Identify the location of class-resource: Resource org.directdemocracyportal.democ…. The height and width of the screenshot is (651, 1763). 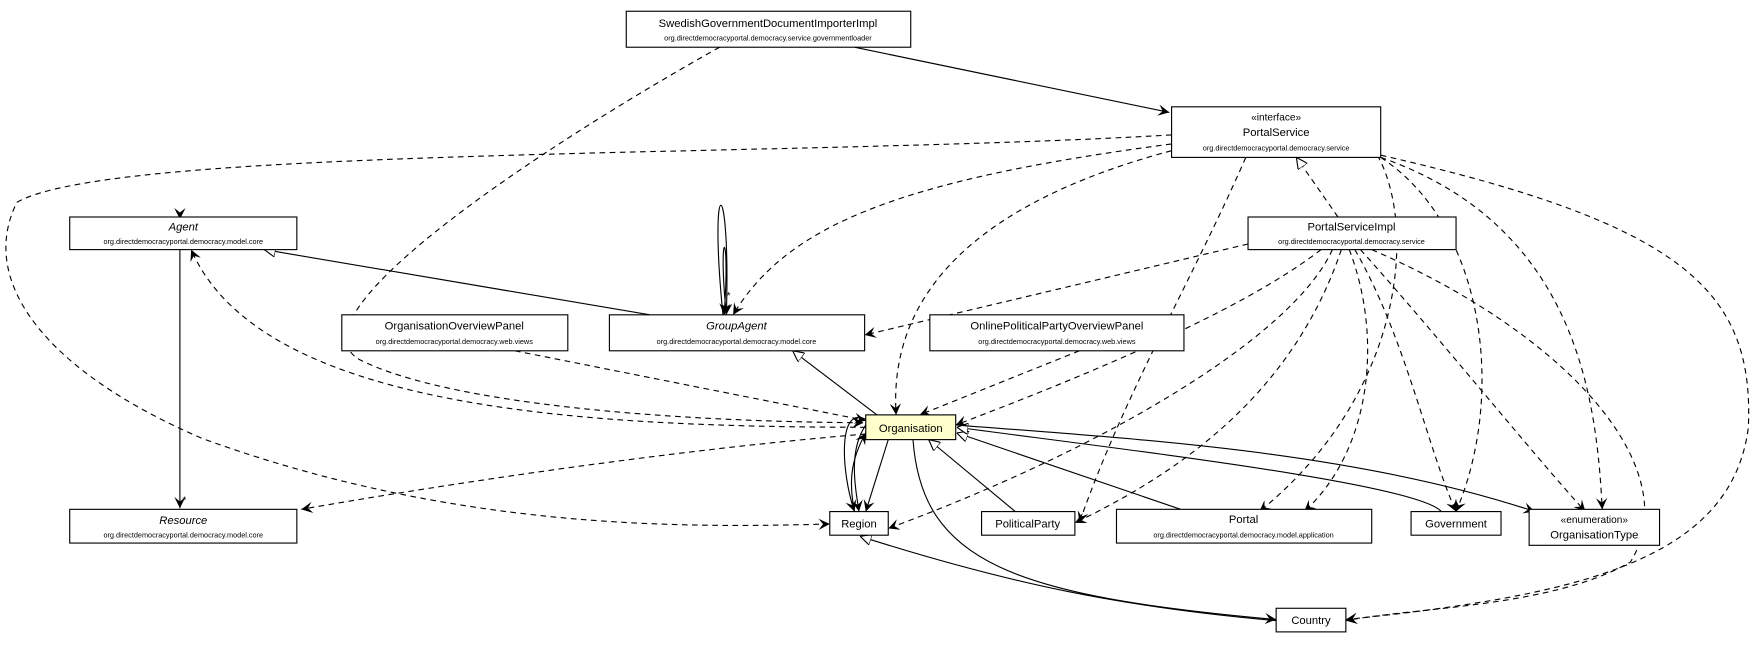
(183, 526).